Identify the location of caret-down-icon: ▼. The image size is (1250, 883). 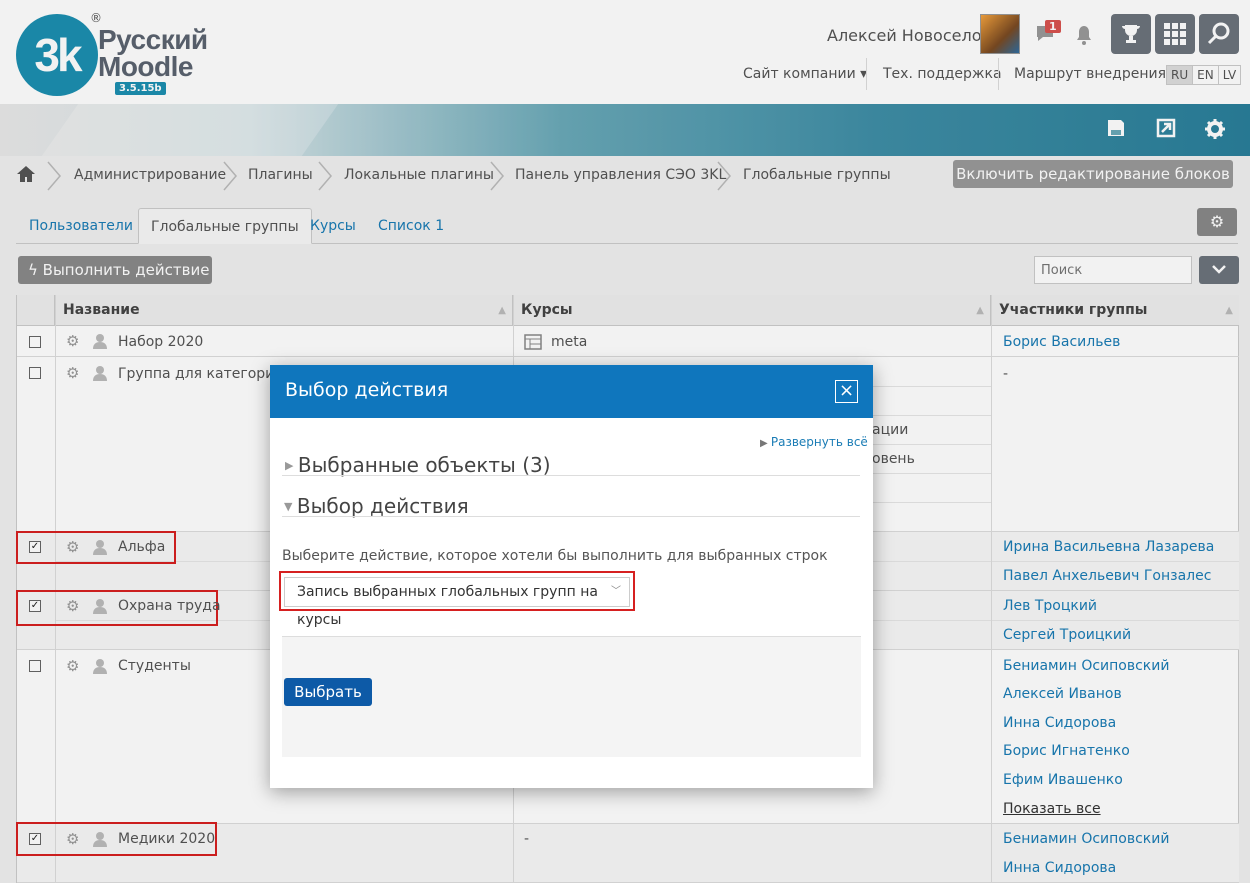
(288, 506).